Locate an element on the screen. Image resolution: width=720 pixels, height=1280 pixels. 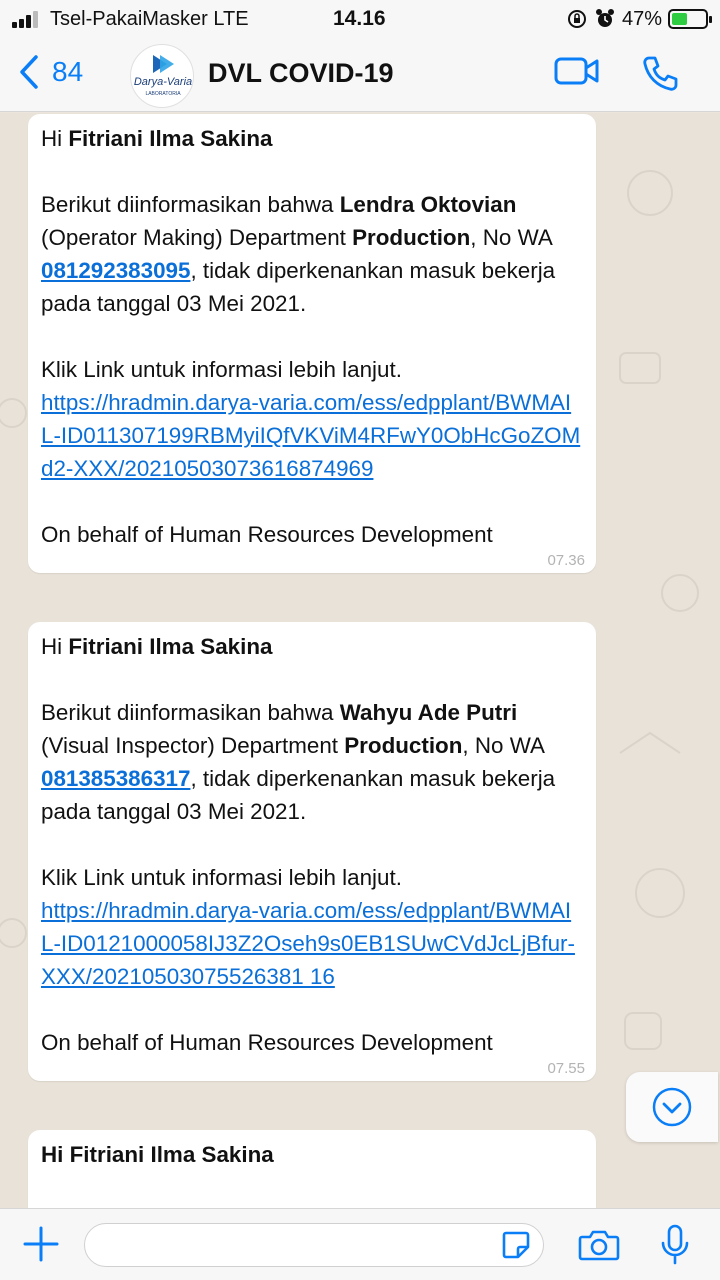
battery-fill is located at coordinates (680, 19).